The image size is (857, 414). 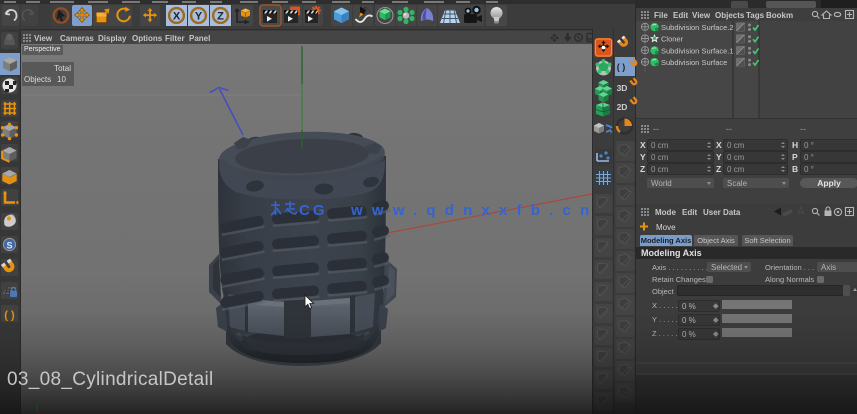 I want to click on svg-text: 2D, so click(x=622, y=107).